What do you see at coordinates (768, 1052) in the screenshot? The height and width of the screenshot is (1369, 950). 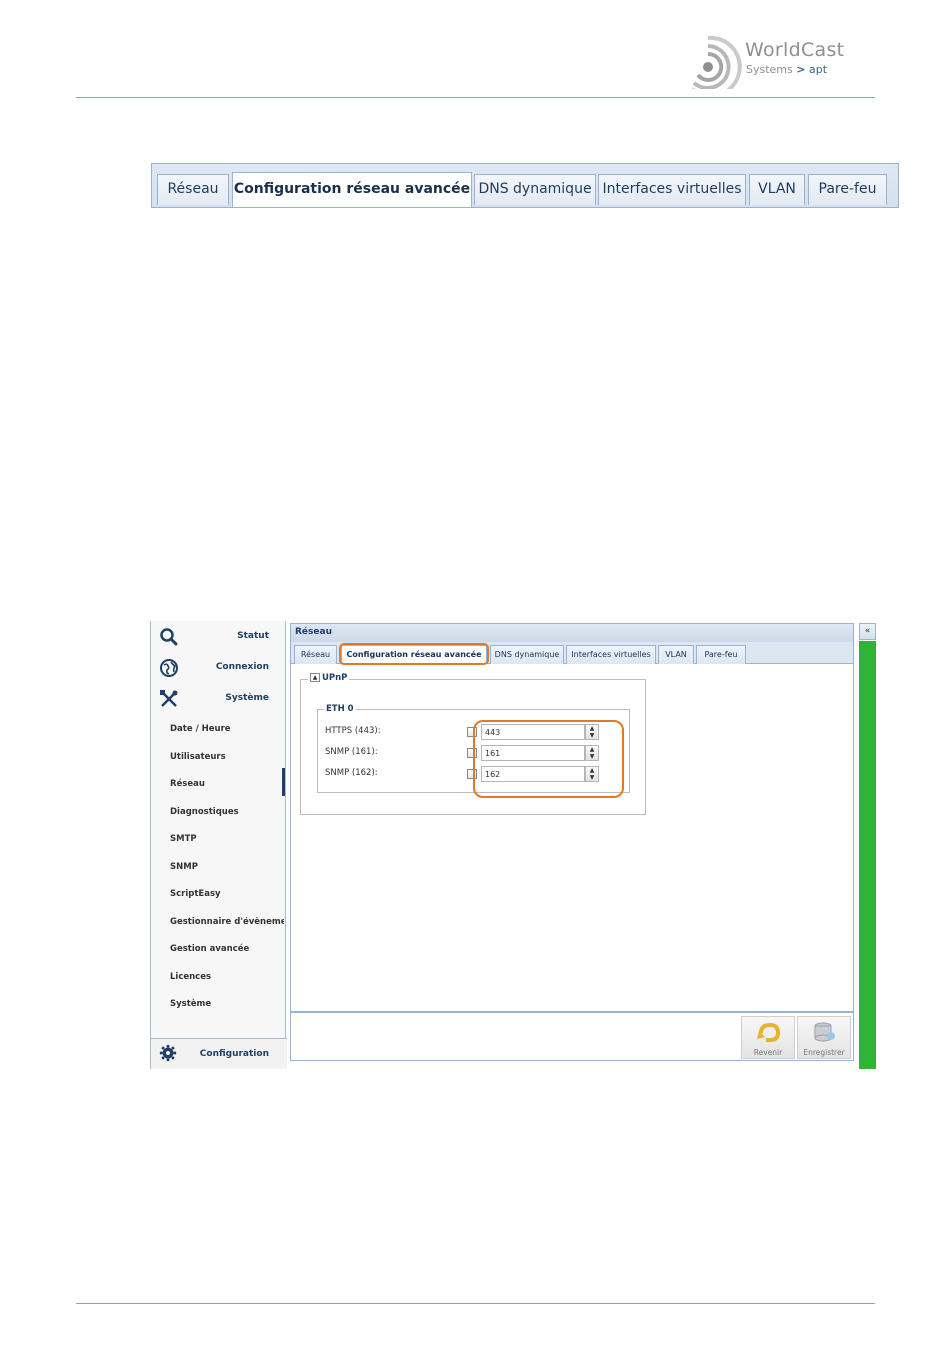 I see `revert-label: Revenir` at bounding box center [768, 1052].